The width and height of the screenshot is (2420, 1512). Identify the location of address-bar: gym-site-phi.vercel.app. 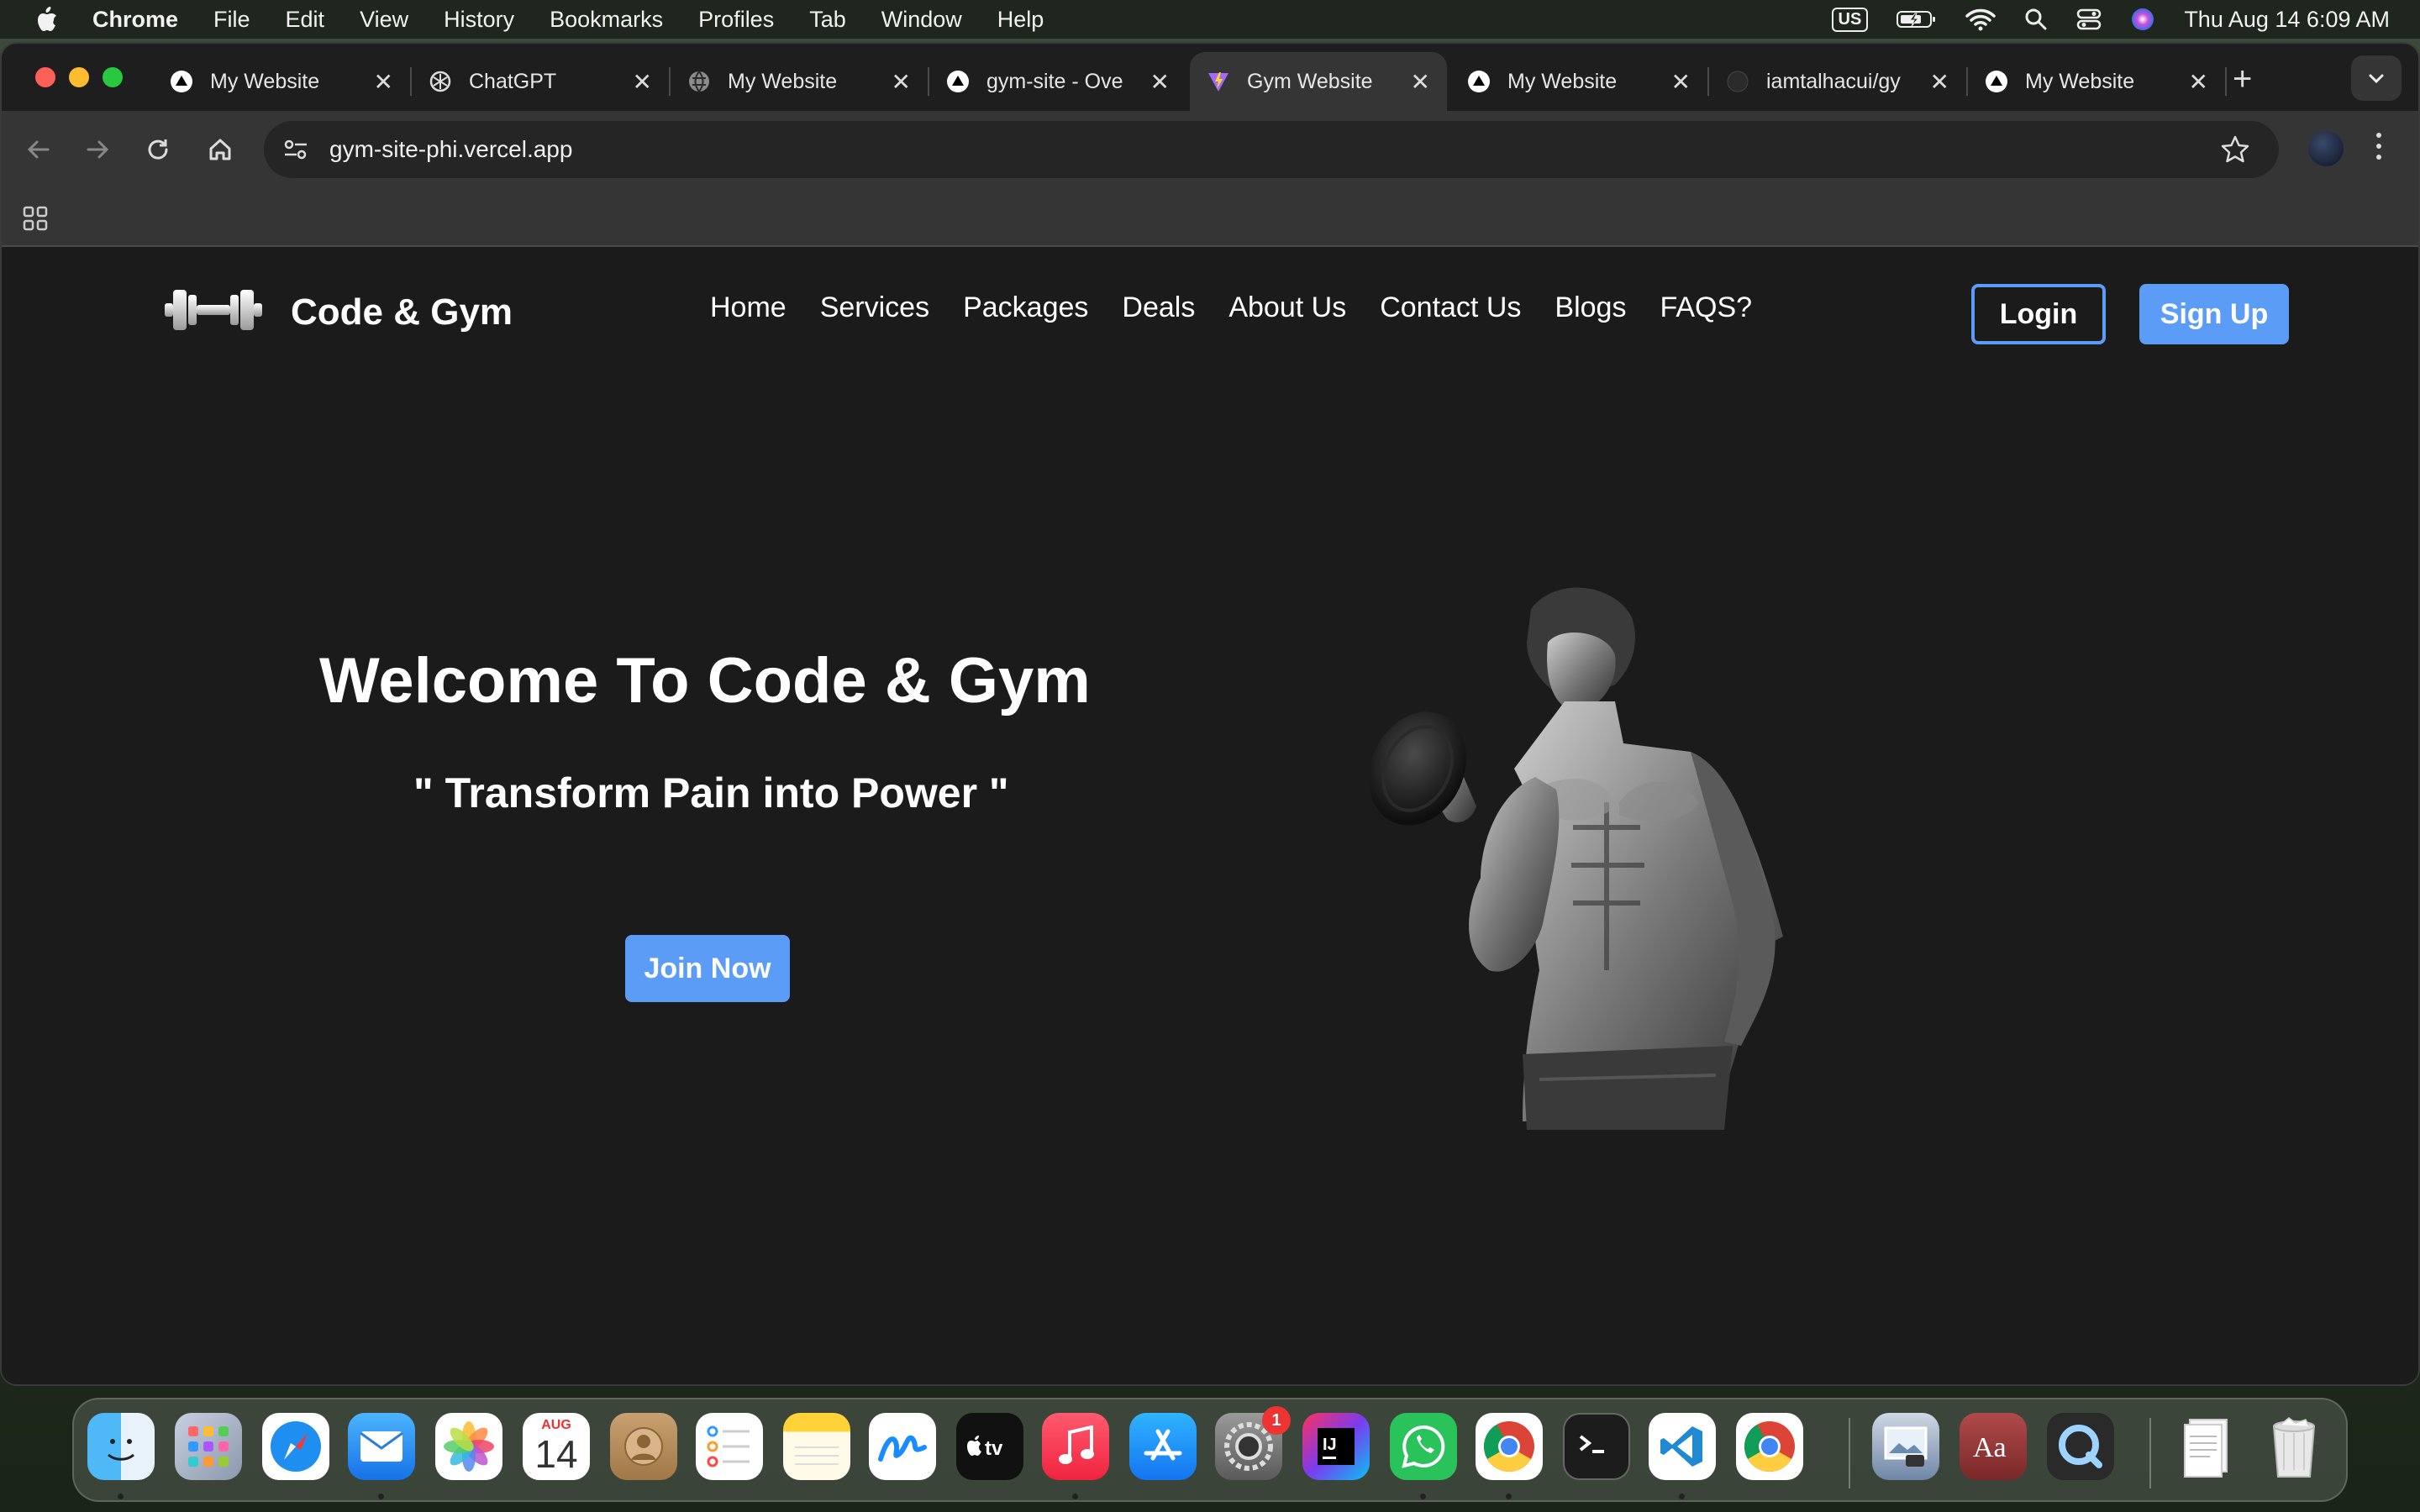
(1271, 149).